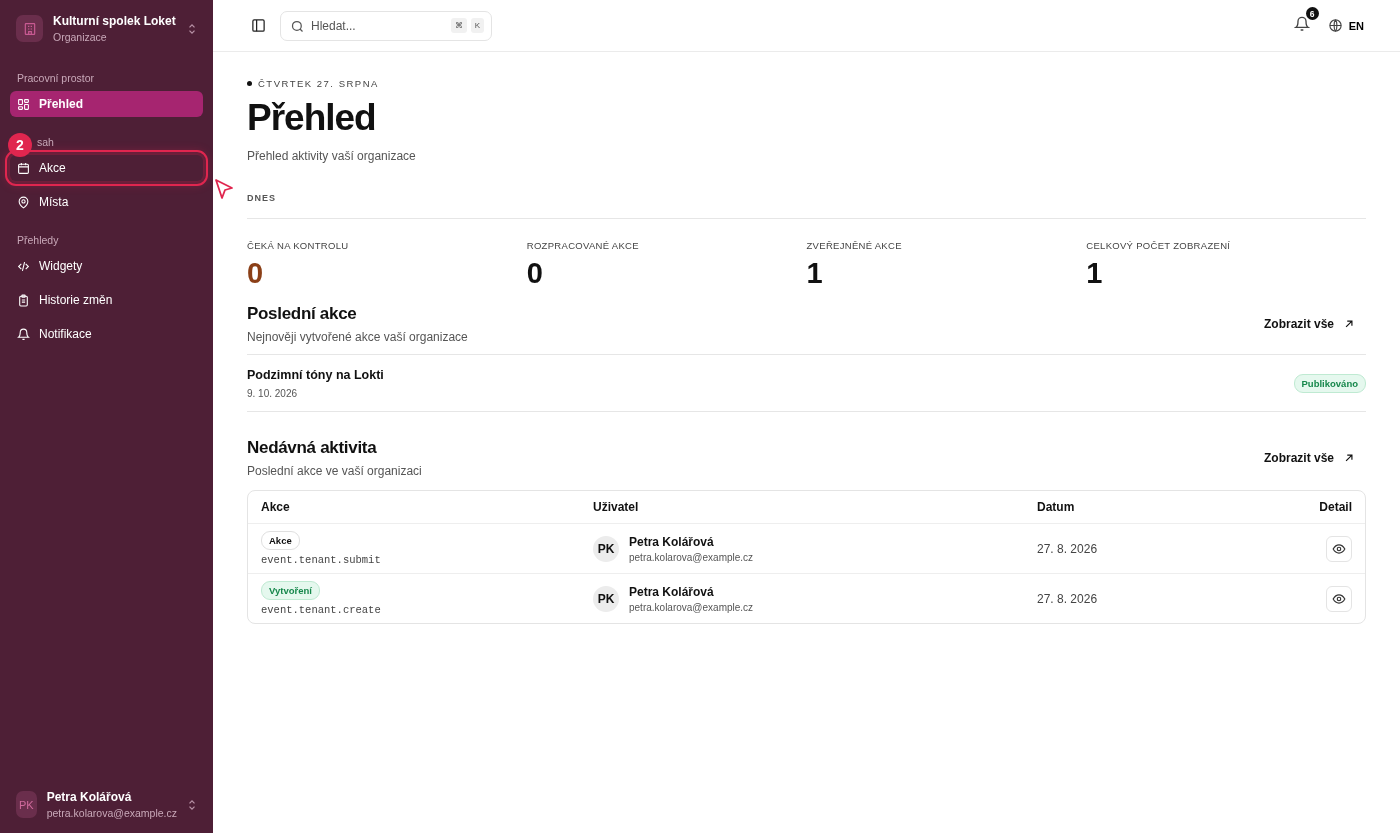 The width and height of the screenshot is (1400, 833). What do you see at coordinates (258, 25) in the screenshot?
I see `sidebar-toggle-icon` at bounding box center [258, 25].